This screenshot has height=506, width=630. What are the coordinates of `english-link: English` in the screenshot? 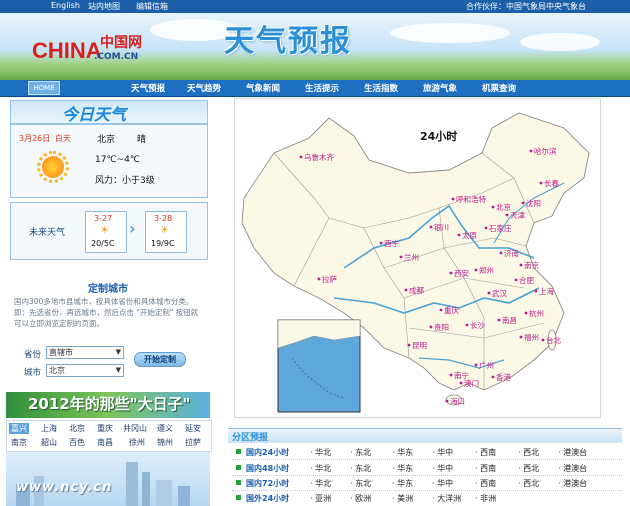 It's located at (65, 5).